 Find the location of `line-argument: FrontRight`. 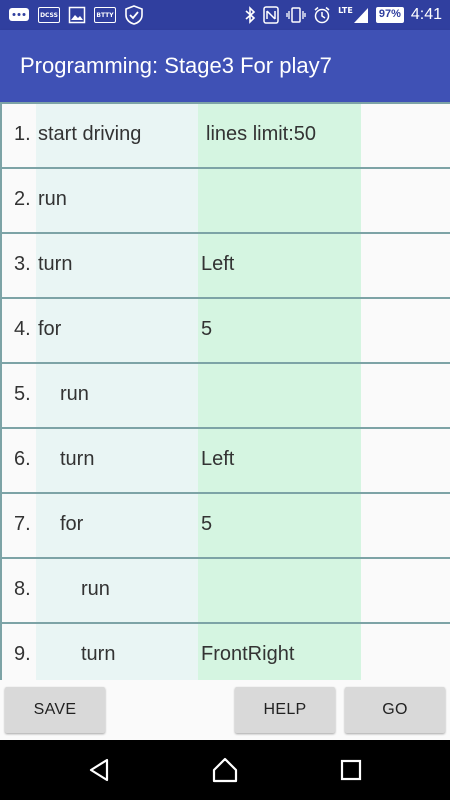

line-argument: FrontRight is located at coordinates (247, 654).